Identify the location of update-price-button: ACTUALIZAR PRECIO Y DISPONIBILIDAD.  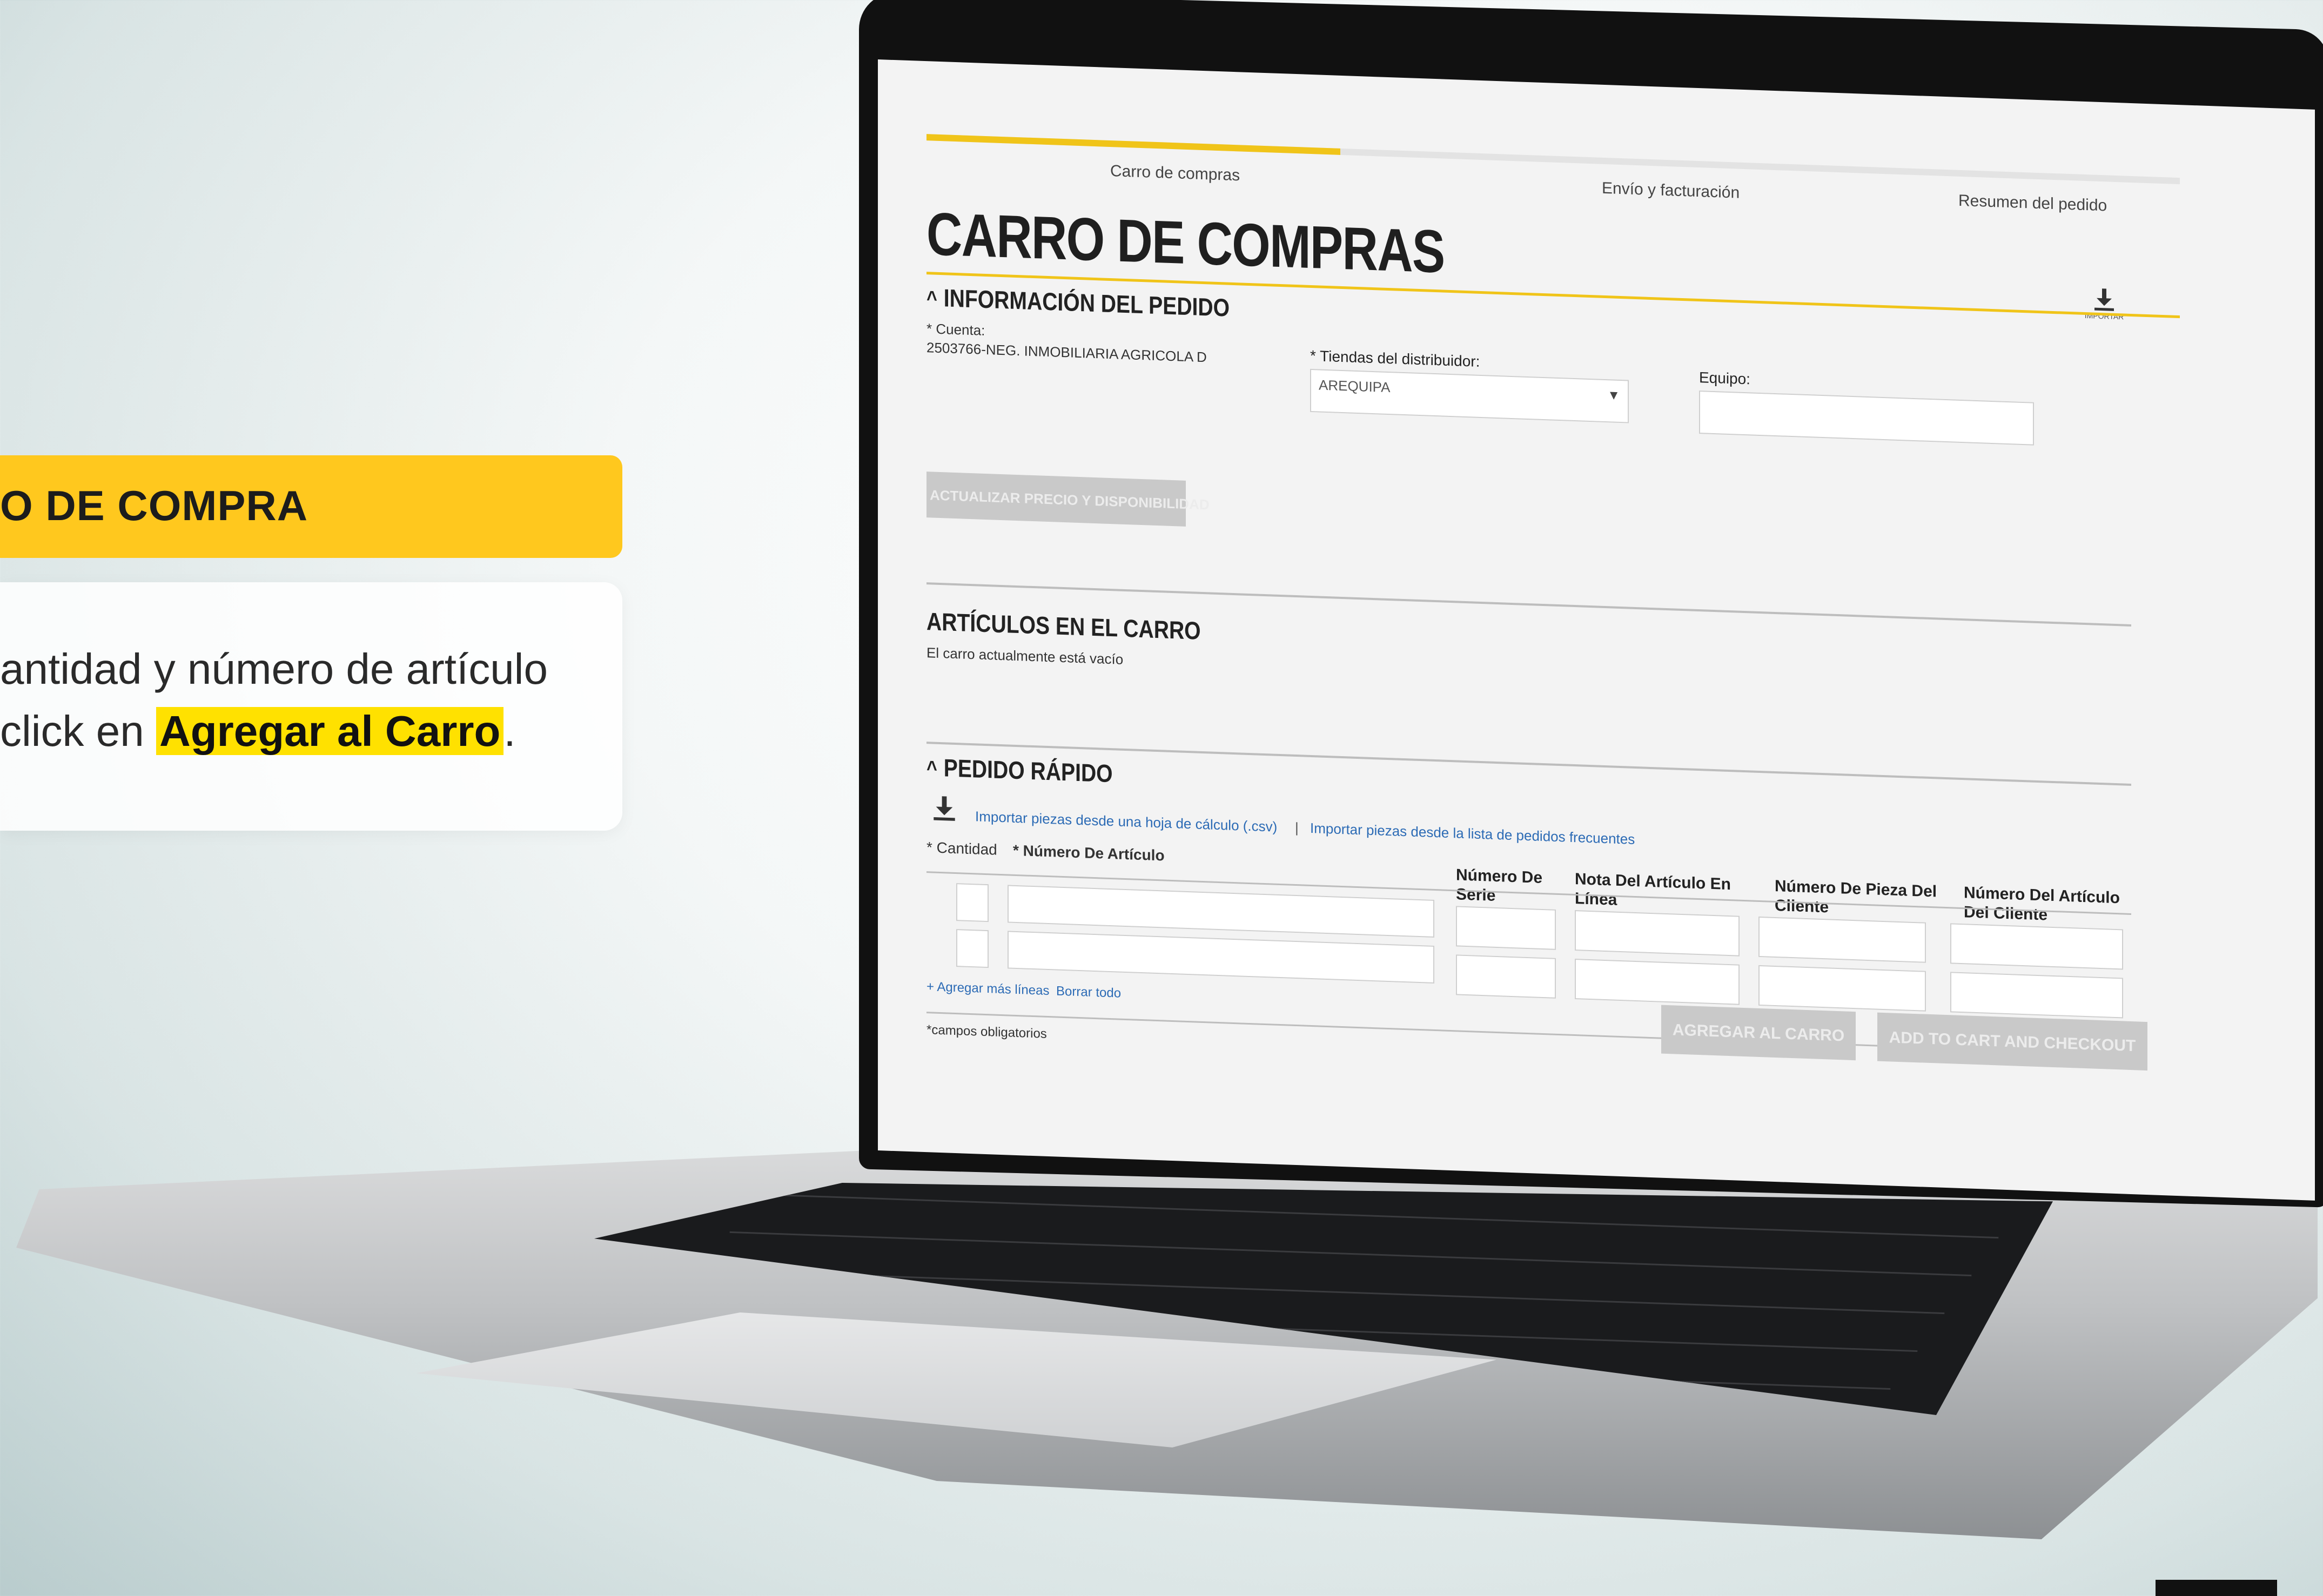
(1068, 499).